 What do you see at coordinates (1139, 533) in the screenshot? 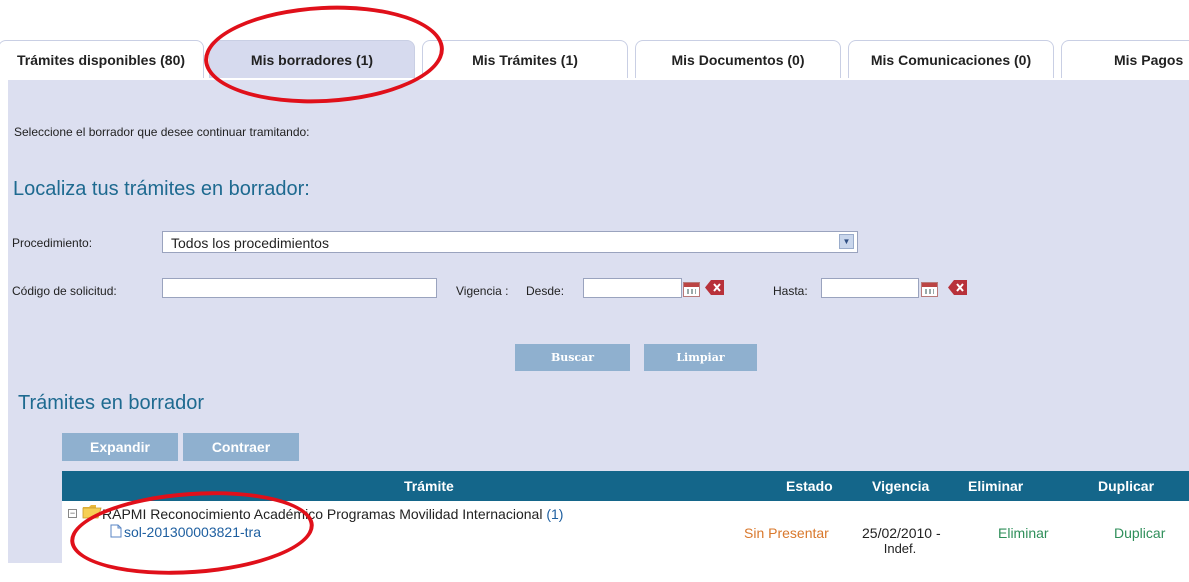
I see `duplicar-link: Duplicar` at bounding box center [1139, 533].